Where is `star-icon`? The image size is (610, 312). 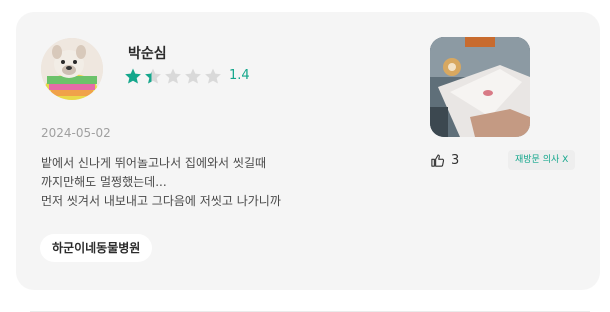
star-icon is located at coordinates (133, 76).